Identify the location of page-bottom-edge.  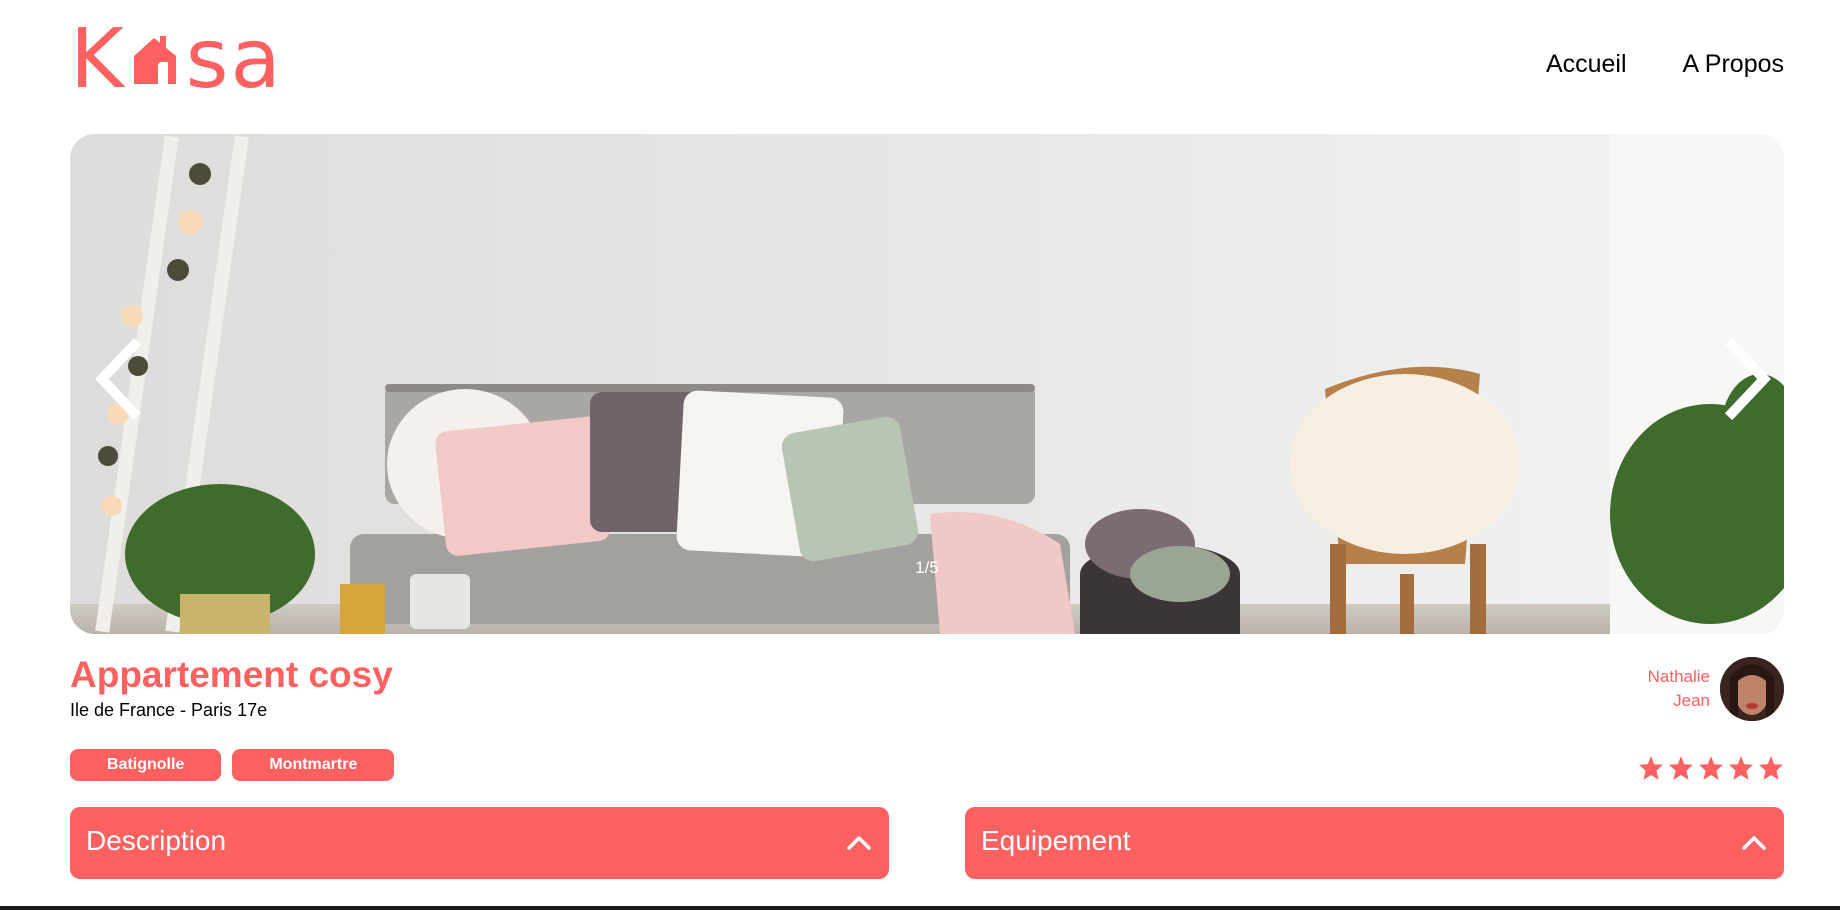
(920, 908).